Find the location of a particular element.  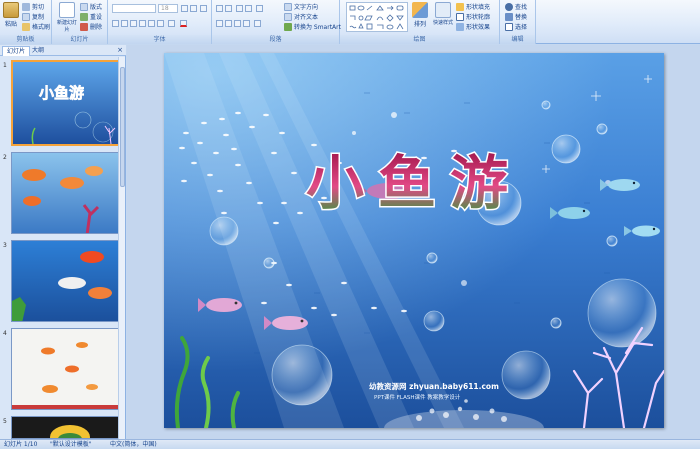

language-indicator: 中文(简体，中国) is located at coordinates (133, 444).